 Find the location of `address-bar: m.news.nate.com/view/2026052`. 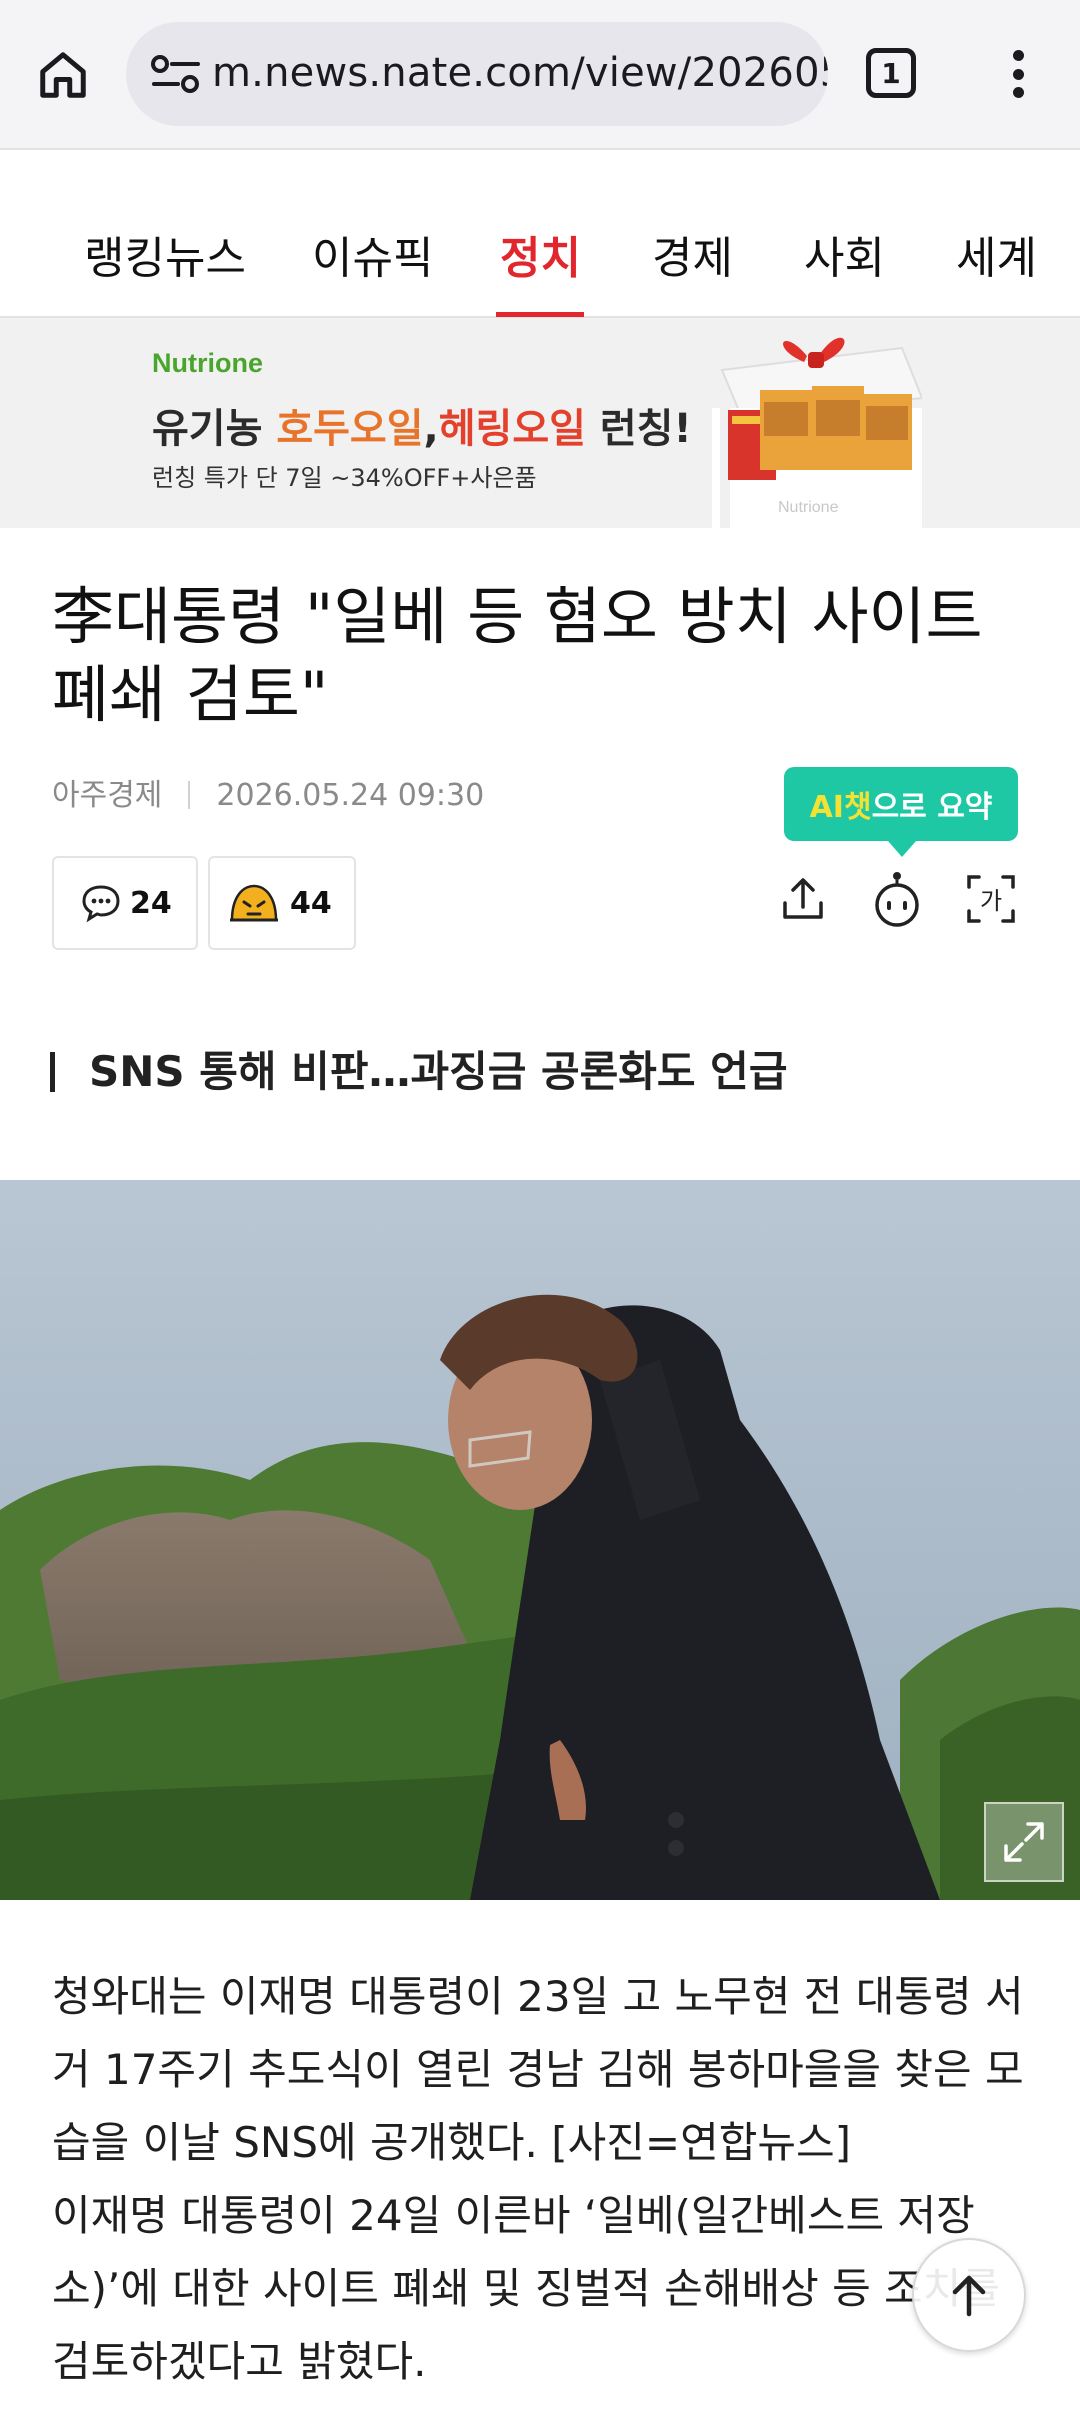

address-bar: m.news.nate.com/view/2026052 is located at coordinates (477, 74).